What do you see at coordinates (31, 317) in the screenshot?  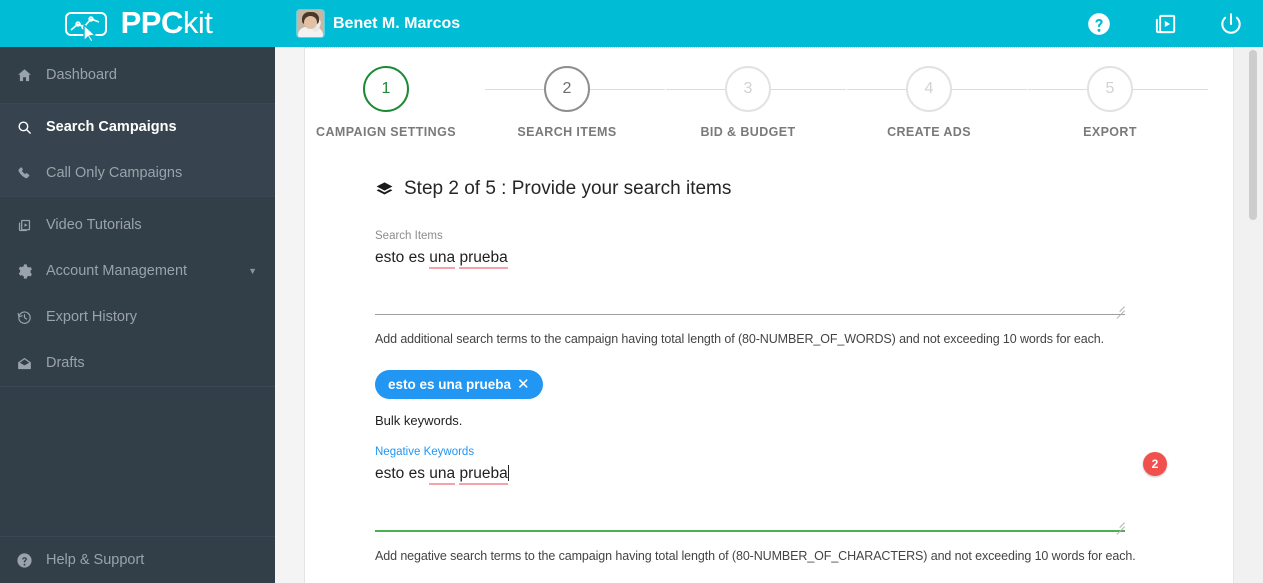 I see `history-icon` at bounding box center [31, 317].